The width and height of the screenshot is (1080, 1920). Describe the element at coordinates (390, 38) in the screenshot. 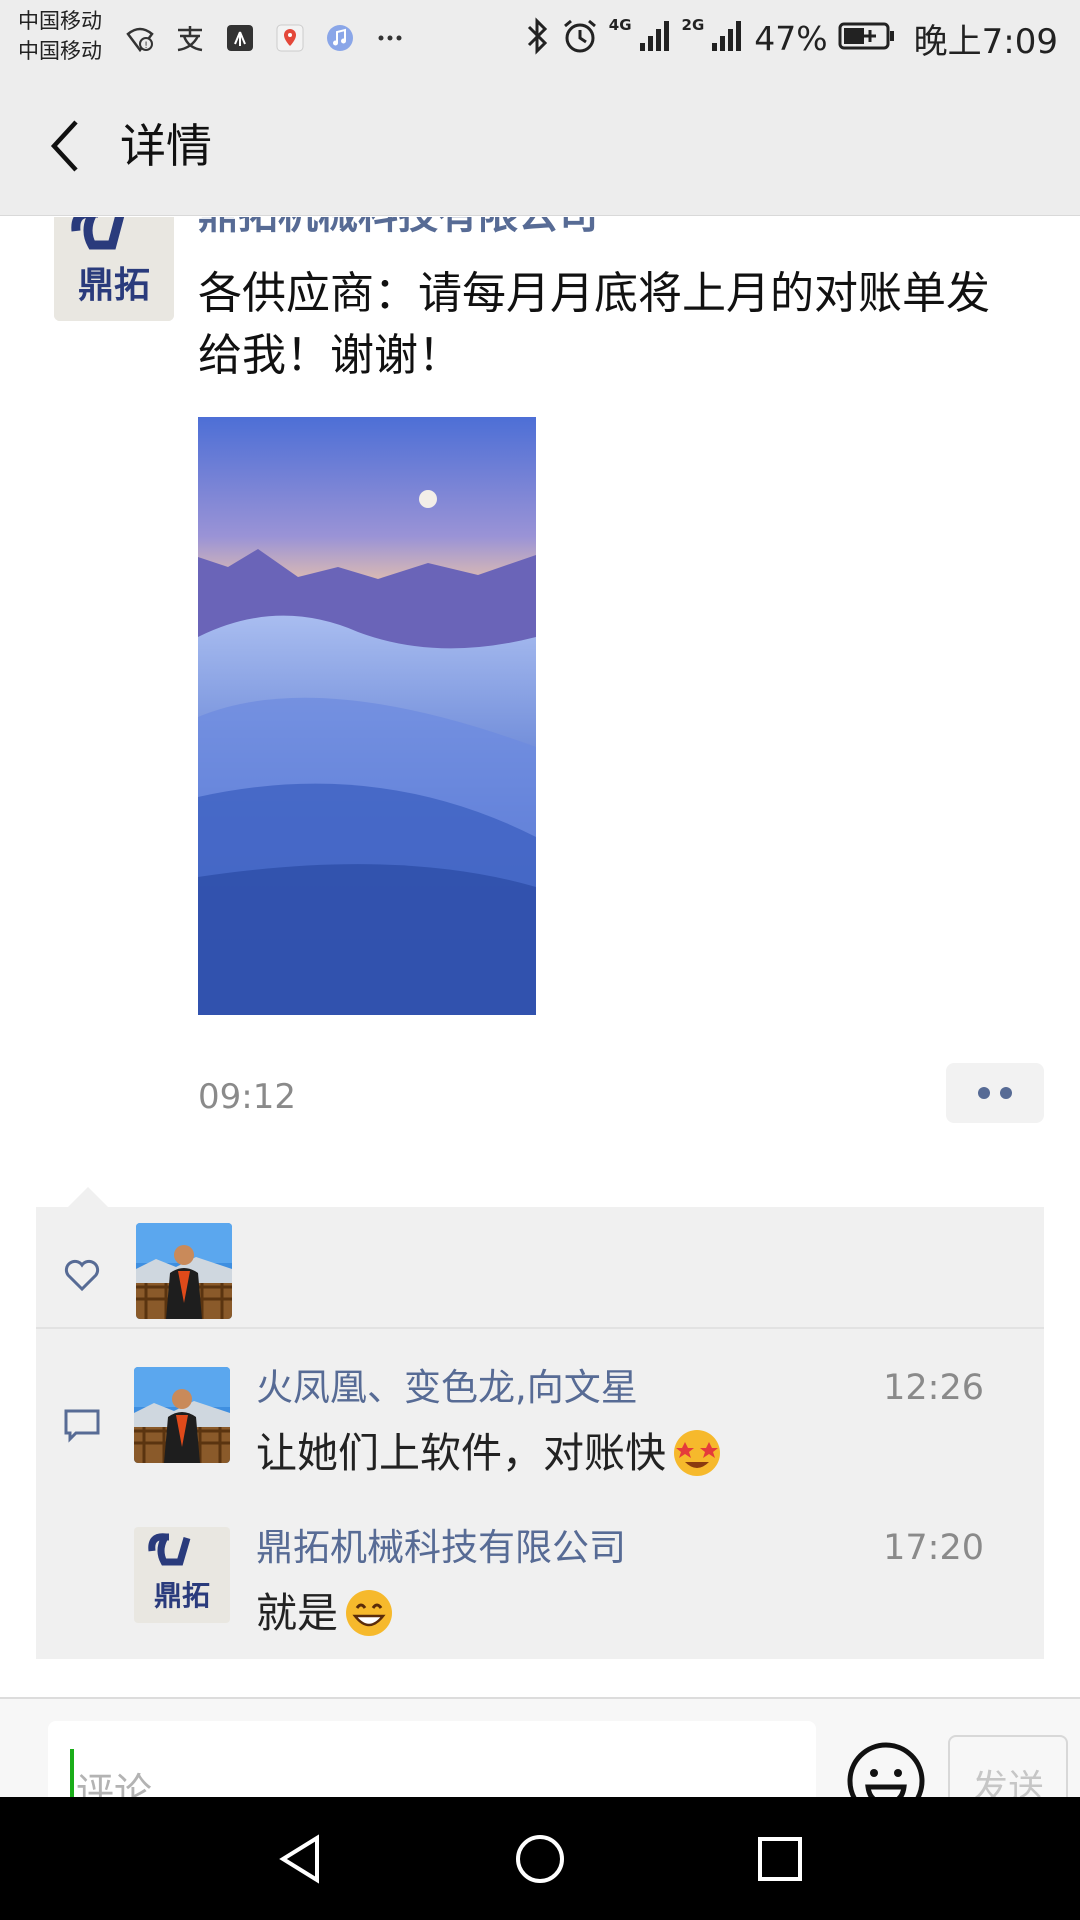

I see `more-dots-icon` at that location.